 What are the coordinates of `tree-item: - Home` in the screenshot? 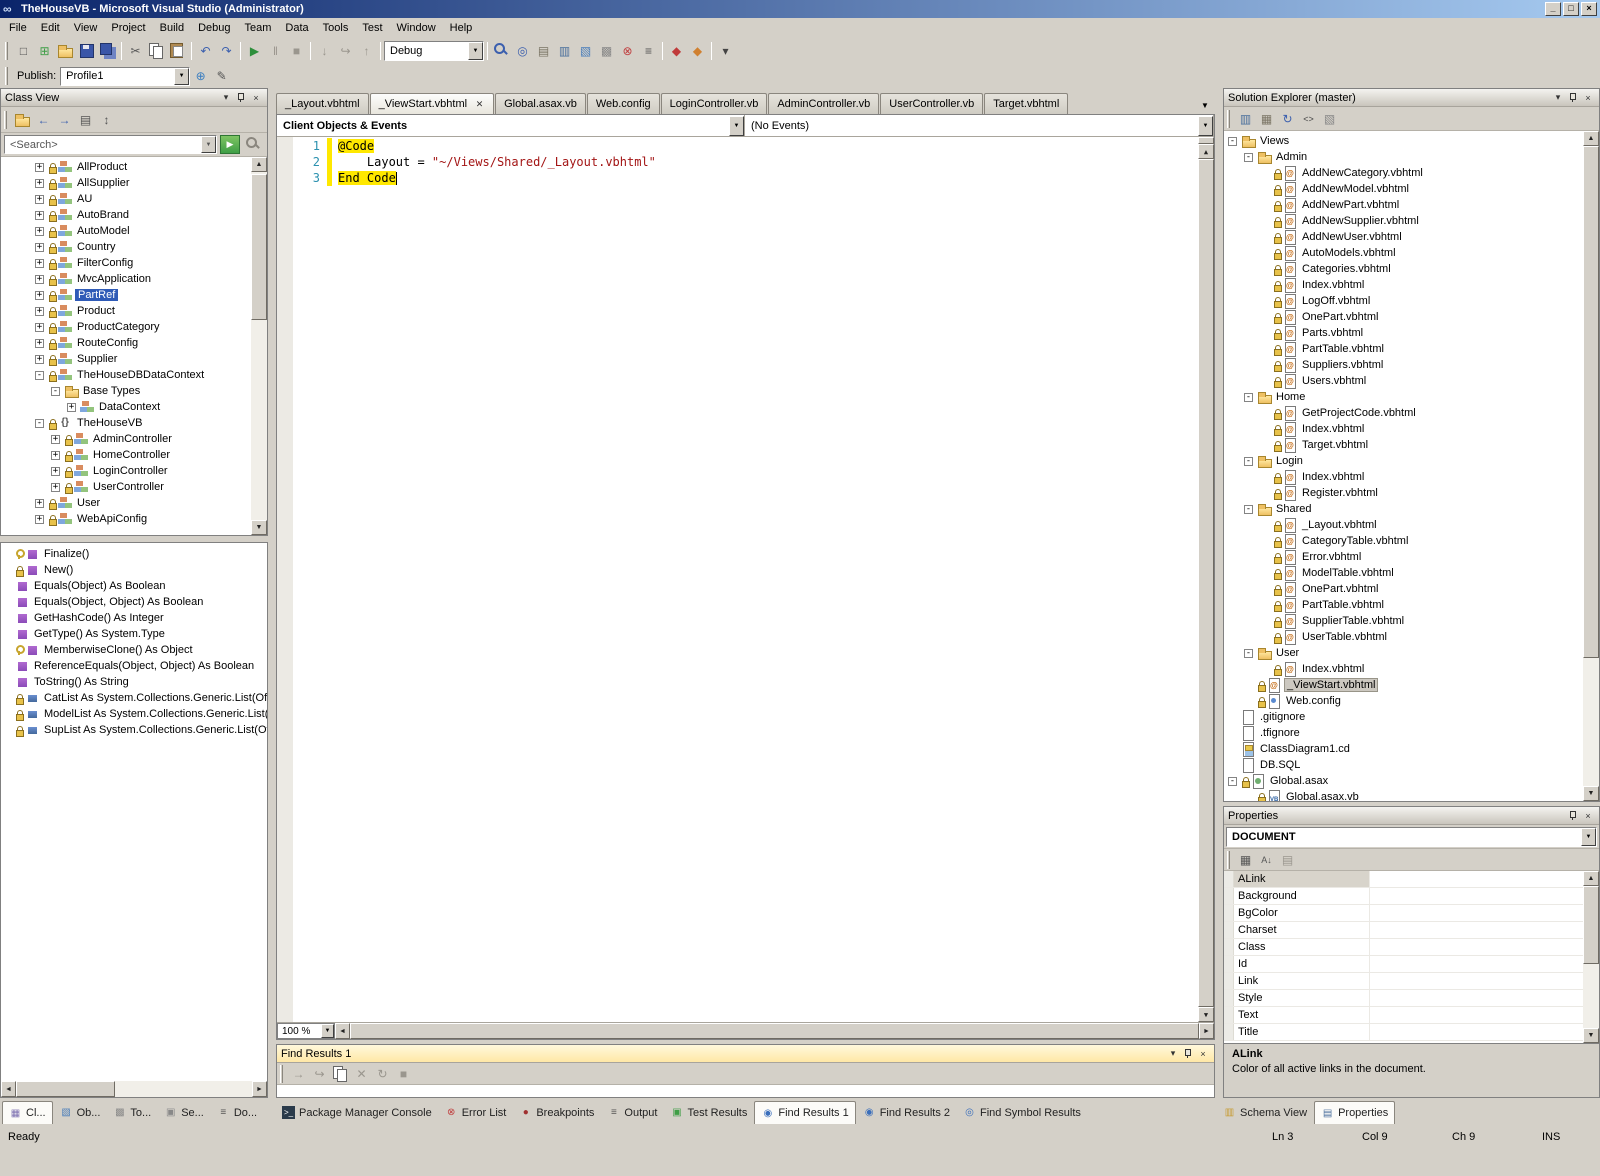 It's located at (1405, 397).